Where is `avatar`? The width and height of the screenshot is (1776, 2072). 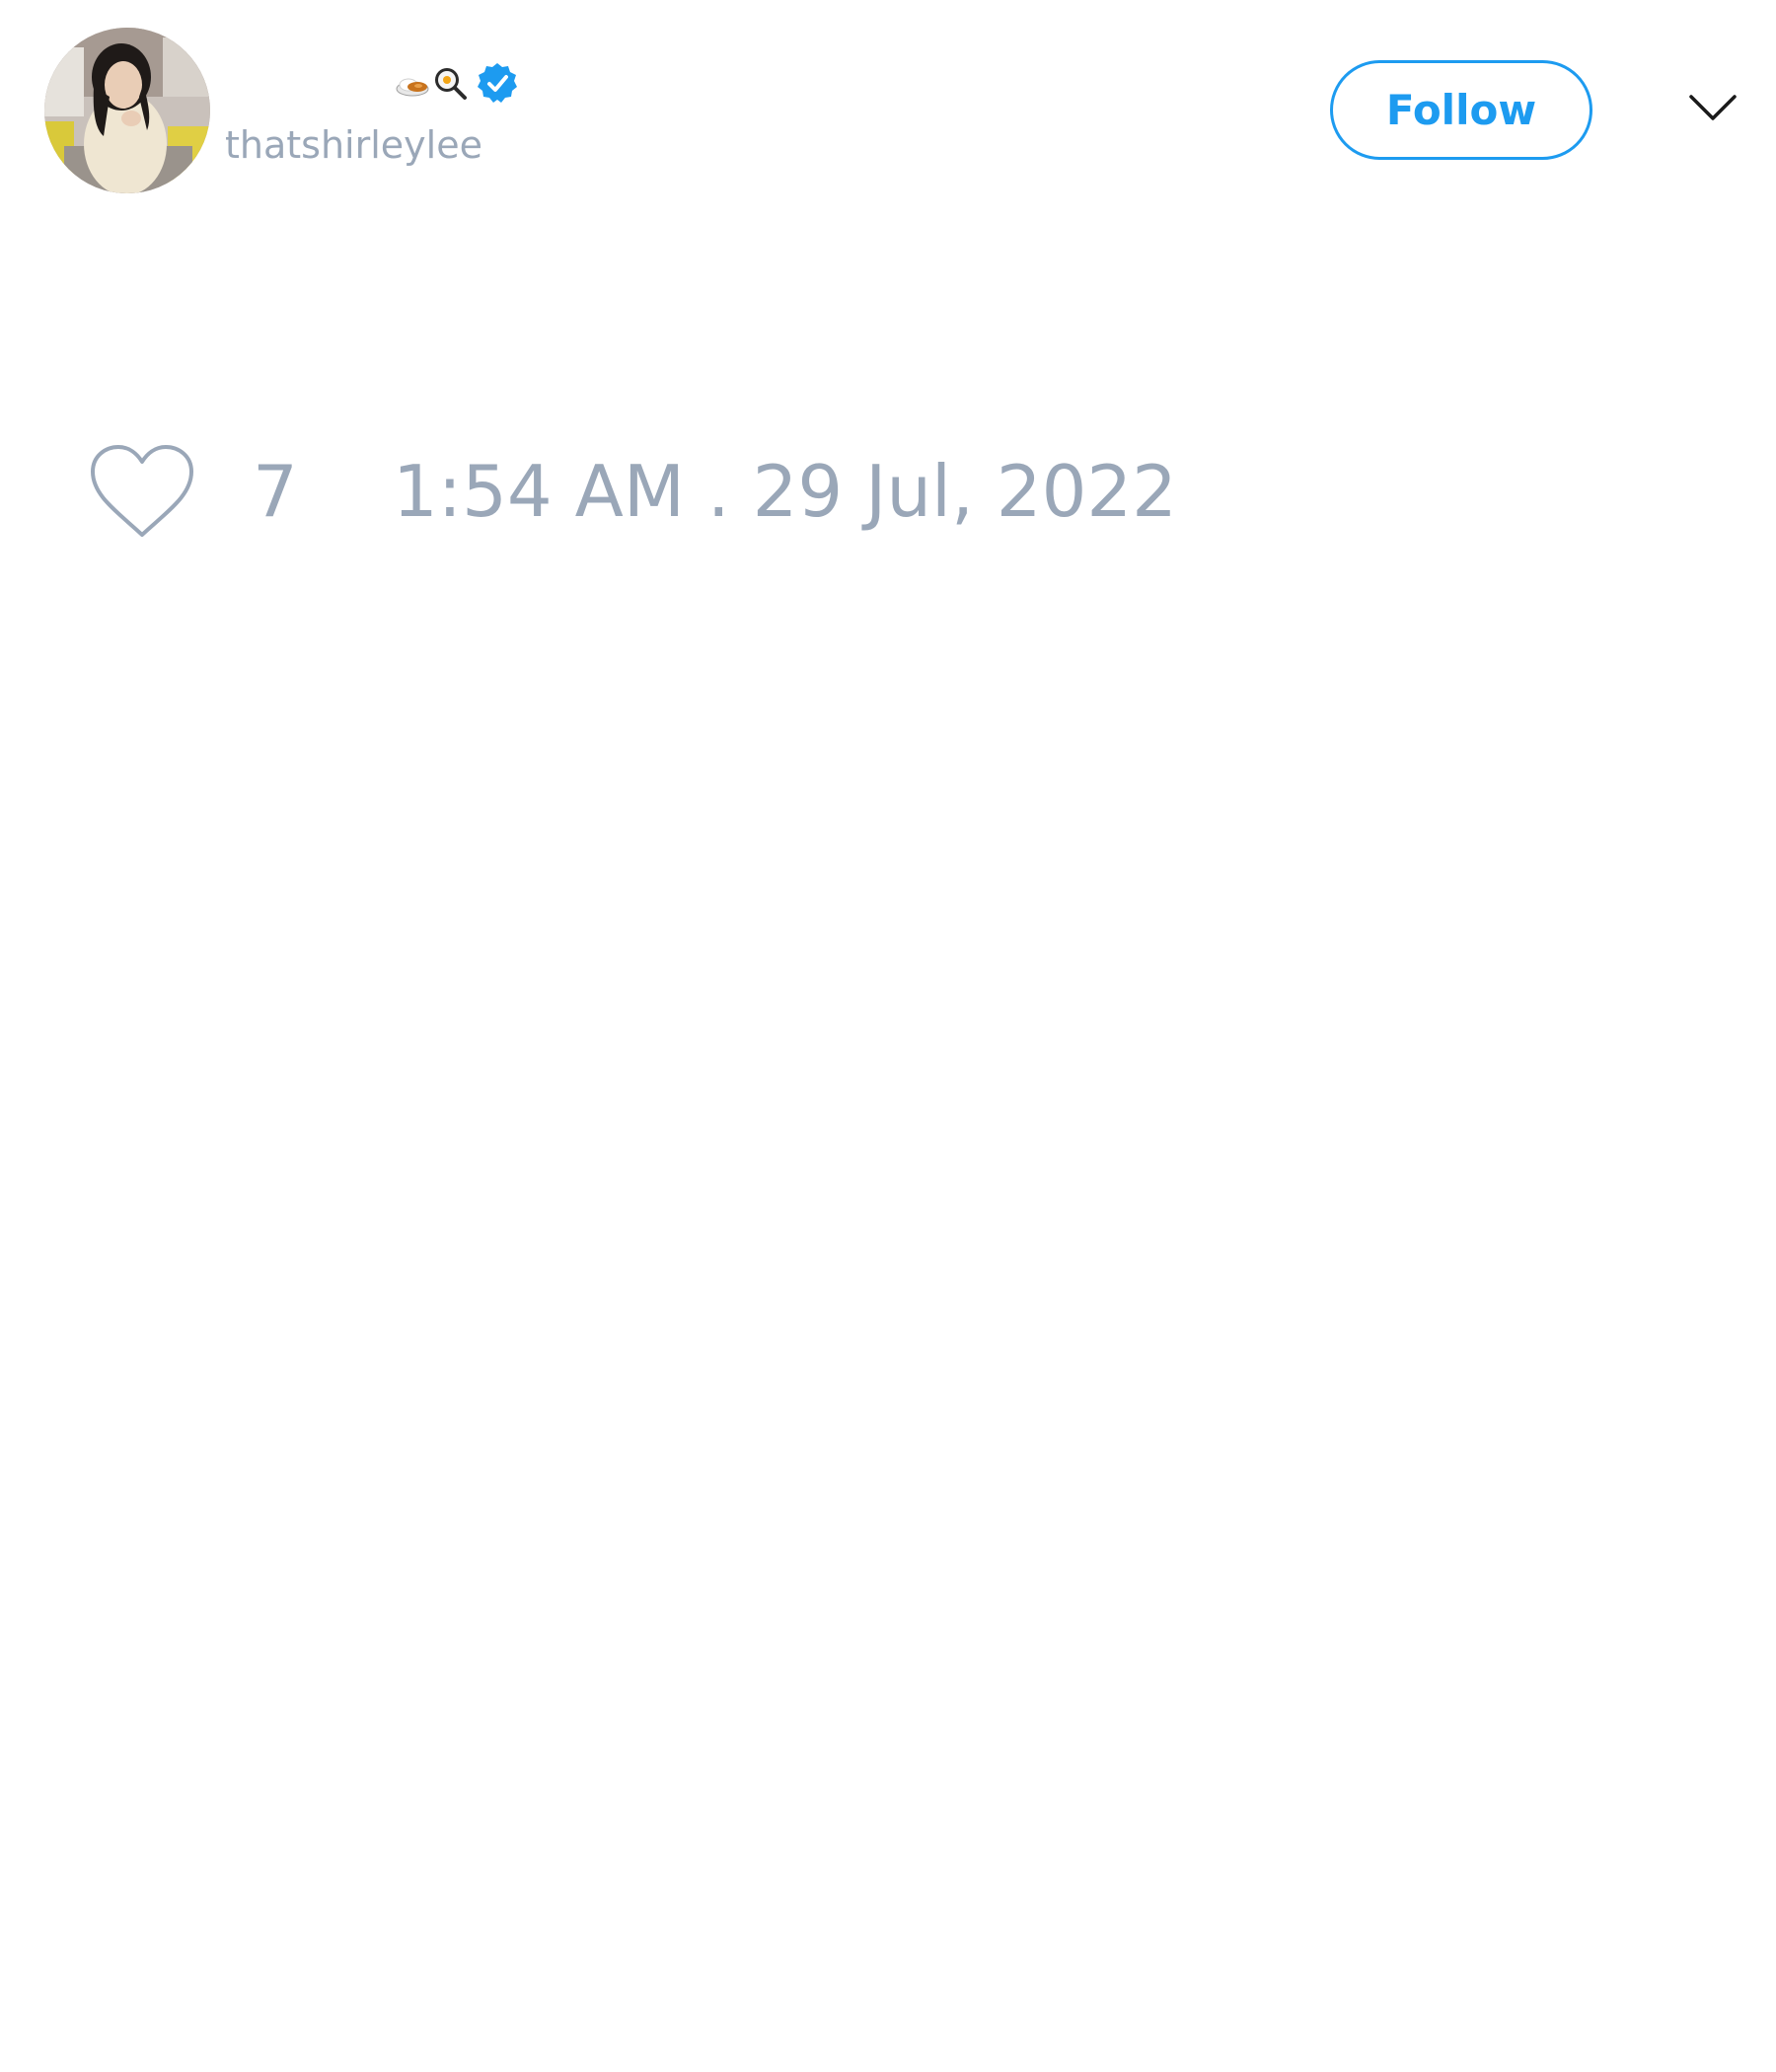
avatar is located at coordinates (127, 111).